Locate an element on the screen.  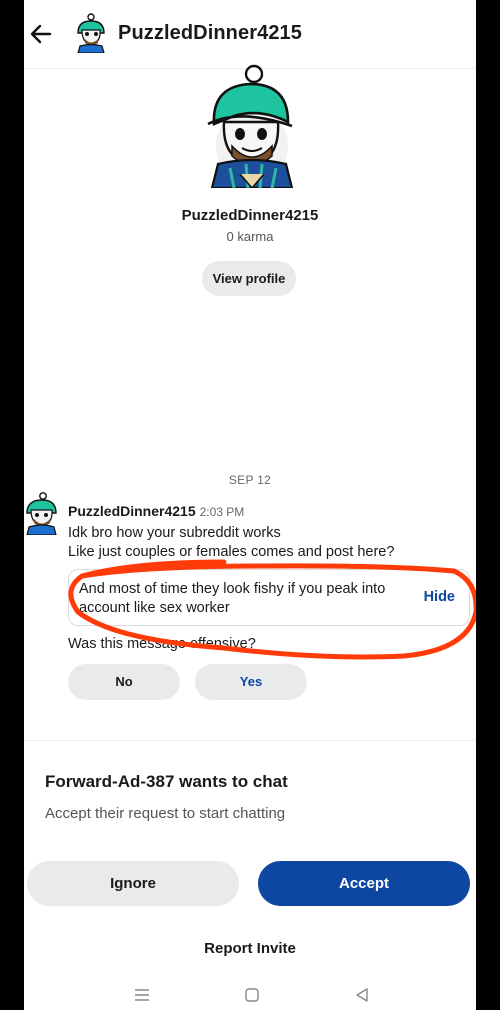
message-header: PuzzledDinner4215 2:03 PM is located at coordinates (156, 511).